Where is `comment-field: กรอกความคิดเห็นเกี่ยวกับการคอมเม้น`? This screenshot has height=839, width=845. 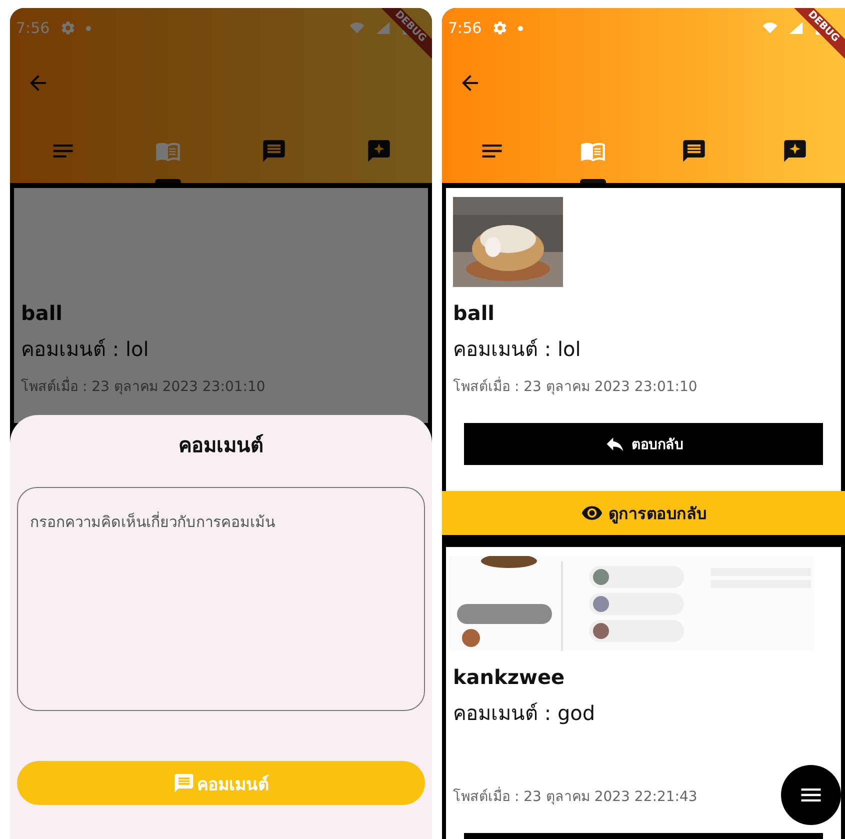 comment-field: กรอกความคิดเห็นเกี่ยวกับการคอมเม้น is located at coordinates (221, 599).